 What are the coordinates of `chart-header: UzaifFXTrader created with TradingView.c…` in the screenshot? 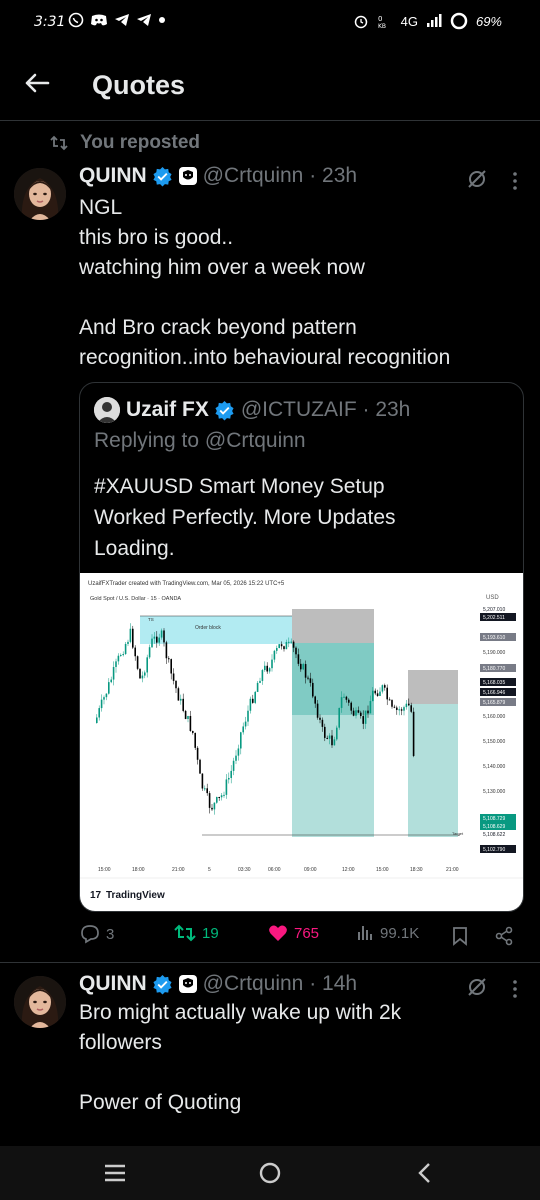 It's located at (186, 584).